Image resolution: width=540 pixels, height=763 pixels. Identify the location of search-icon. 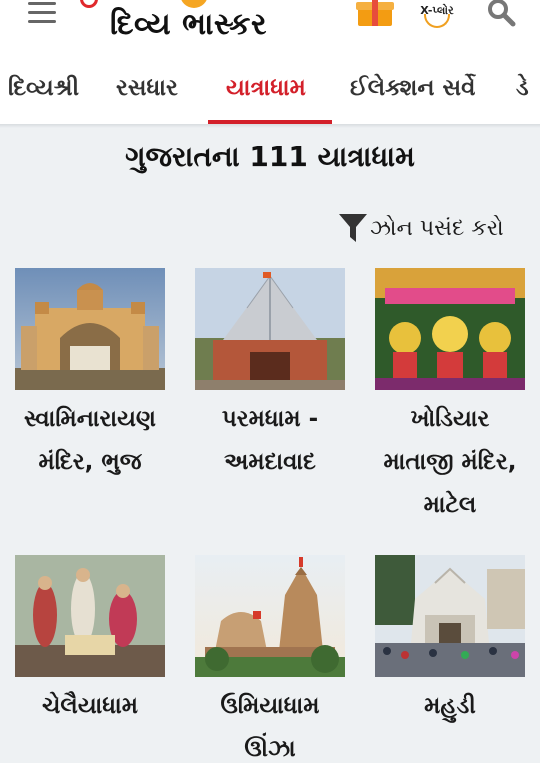
(501, 14).